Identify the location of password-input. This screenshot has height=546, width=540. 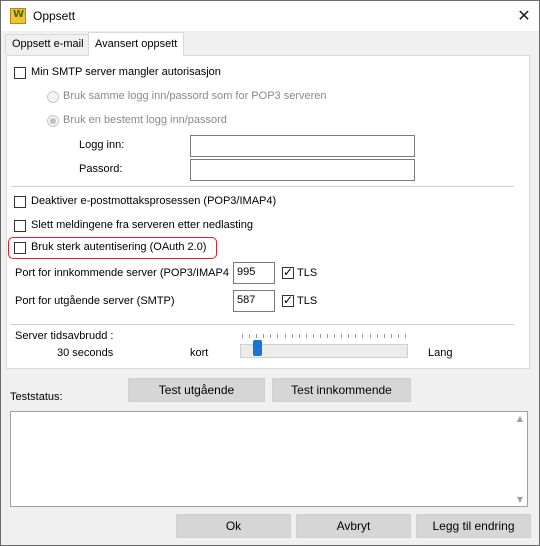
(302, 170).